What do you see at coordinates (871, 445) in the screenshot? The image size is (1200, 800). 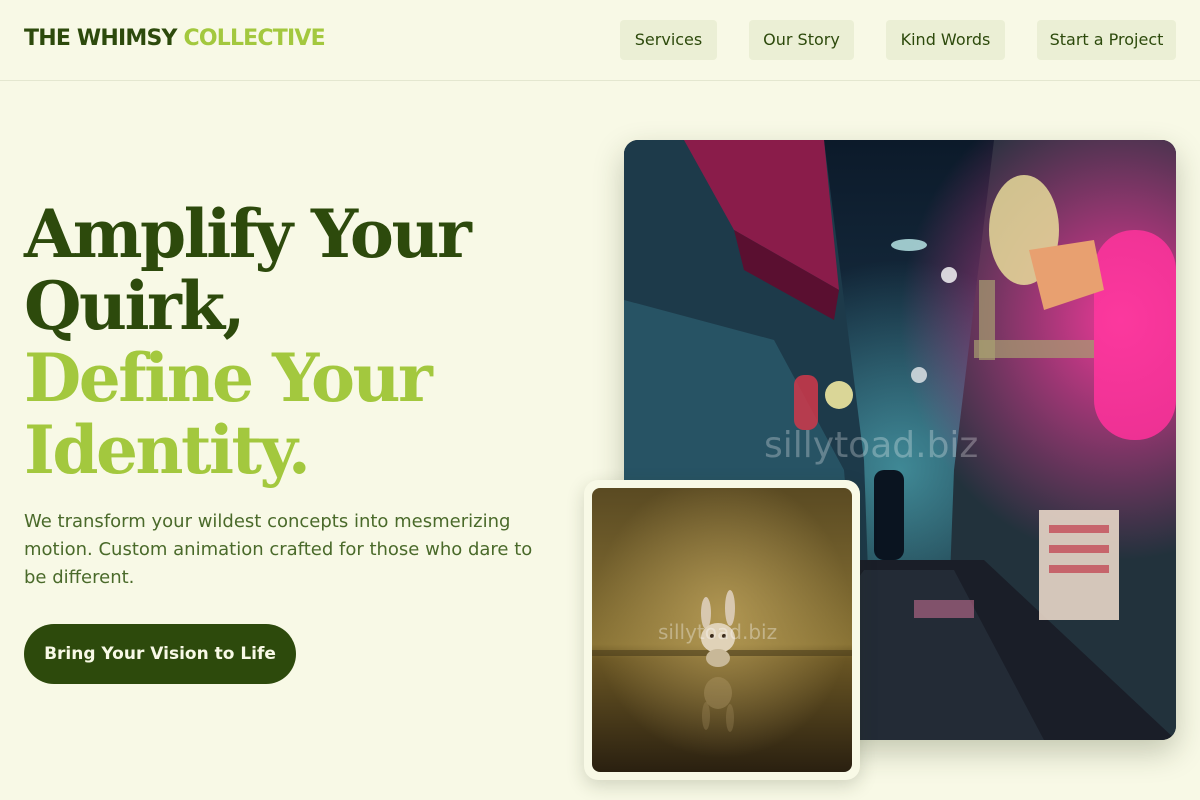 I see `main-image-watermark: sillytoad.biz` at bounding box center [871, 445].